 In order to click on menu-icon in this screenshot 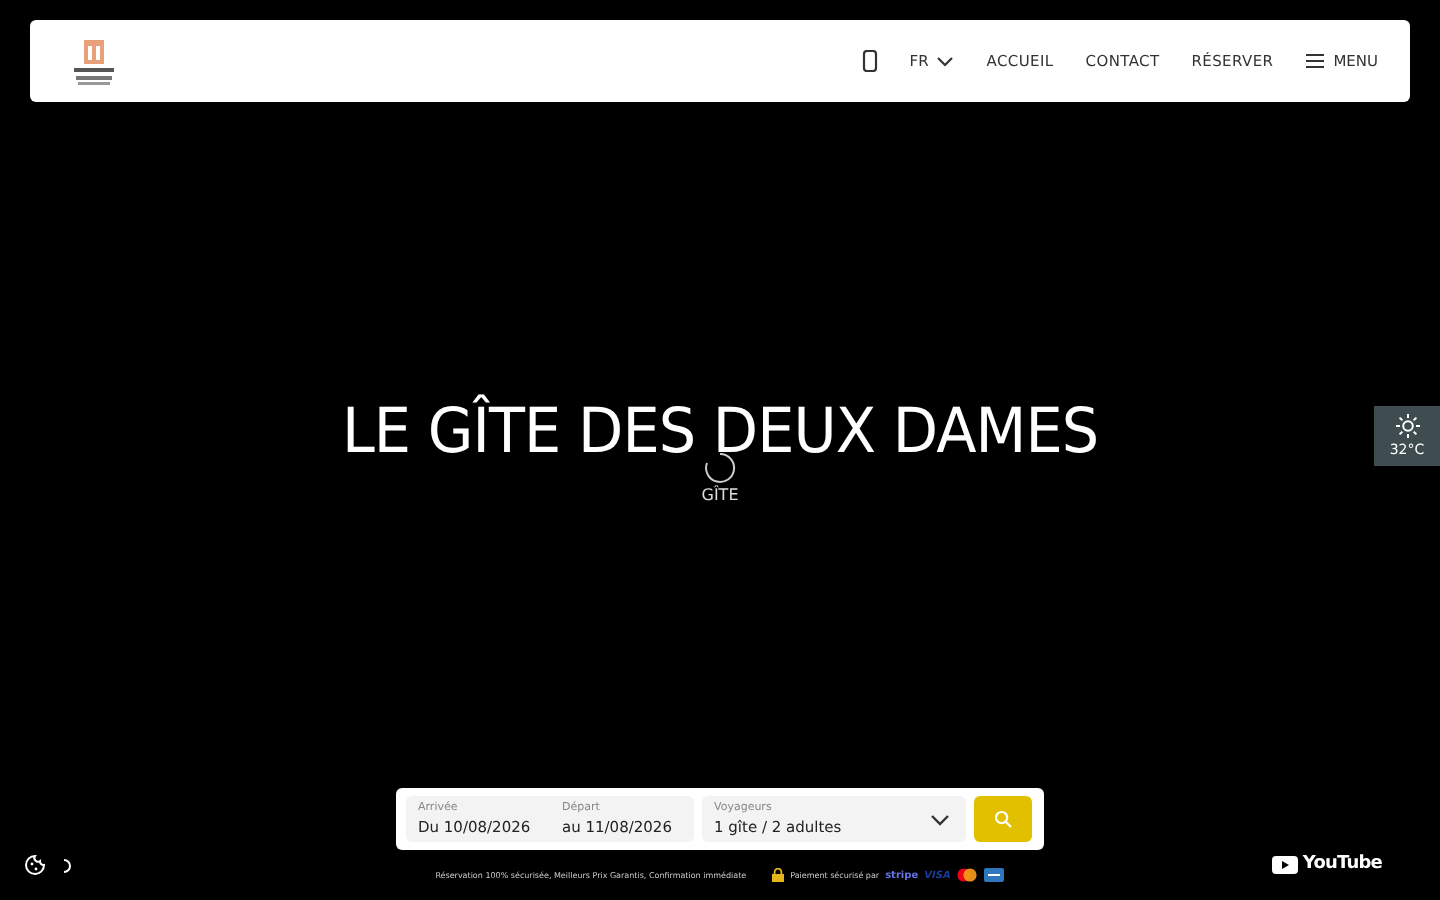, I will do `click(1314, 61)`.